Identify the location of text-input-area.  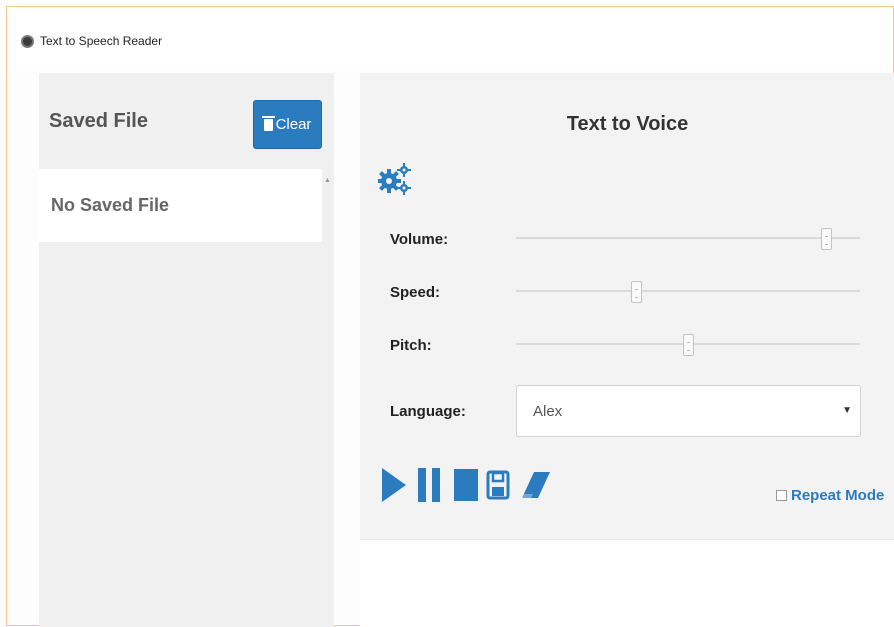
(627, 583).